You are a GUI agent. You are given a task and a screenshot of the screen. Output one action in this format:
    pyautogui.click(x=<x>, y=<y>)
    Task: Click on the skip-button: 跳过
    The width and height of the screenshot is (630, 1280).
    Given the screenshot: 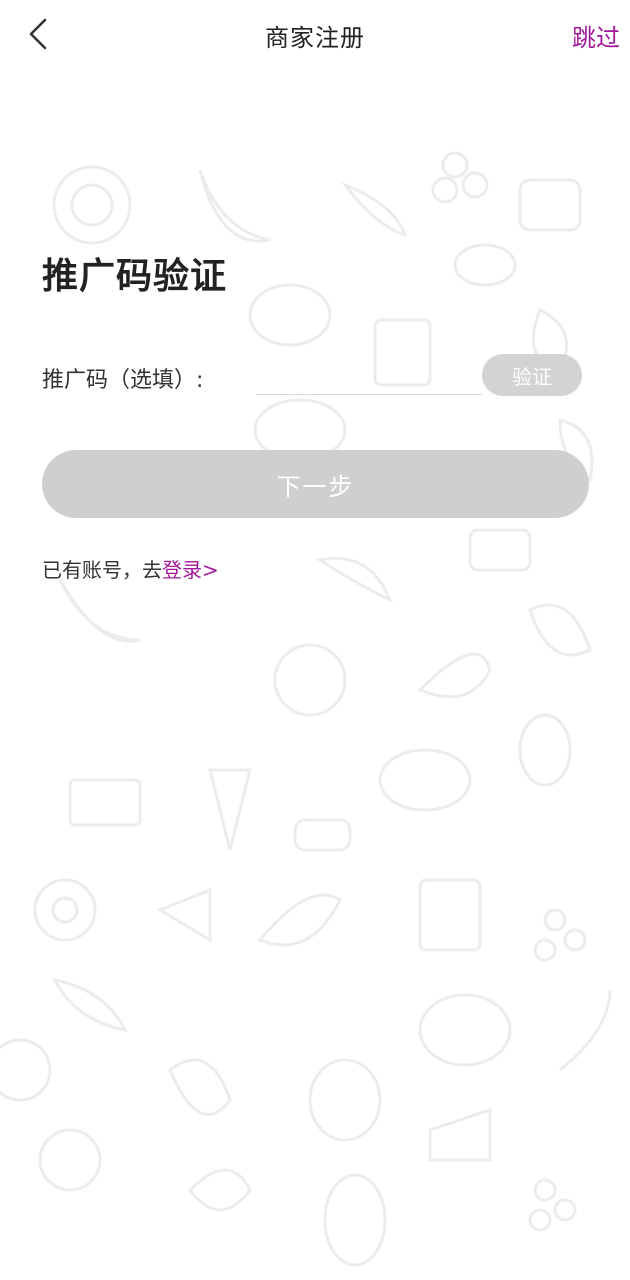 What is the action you would take?
    pyautogui.click(x=596, y=35)
    